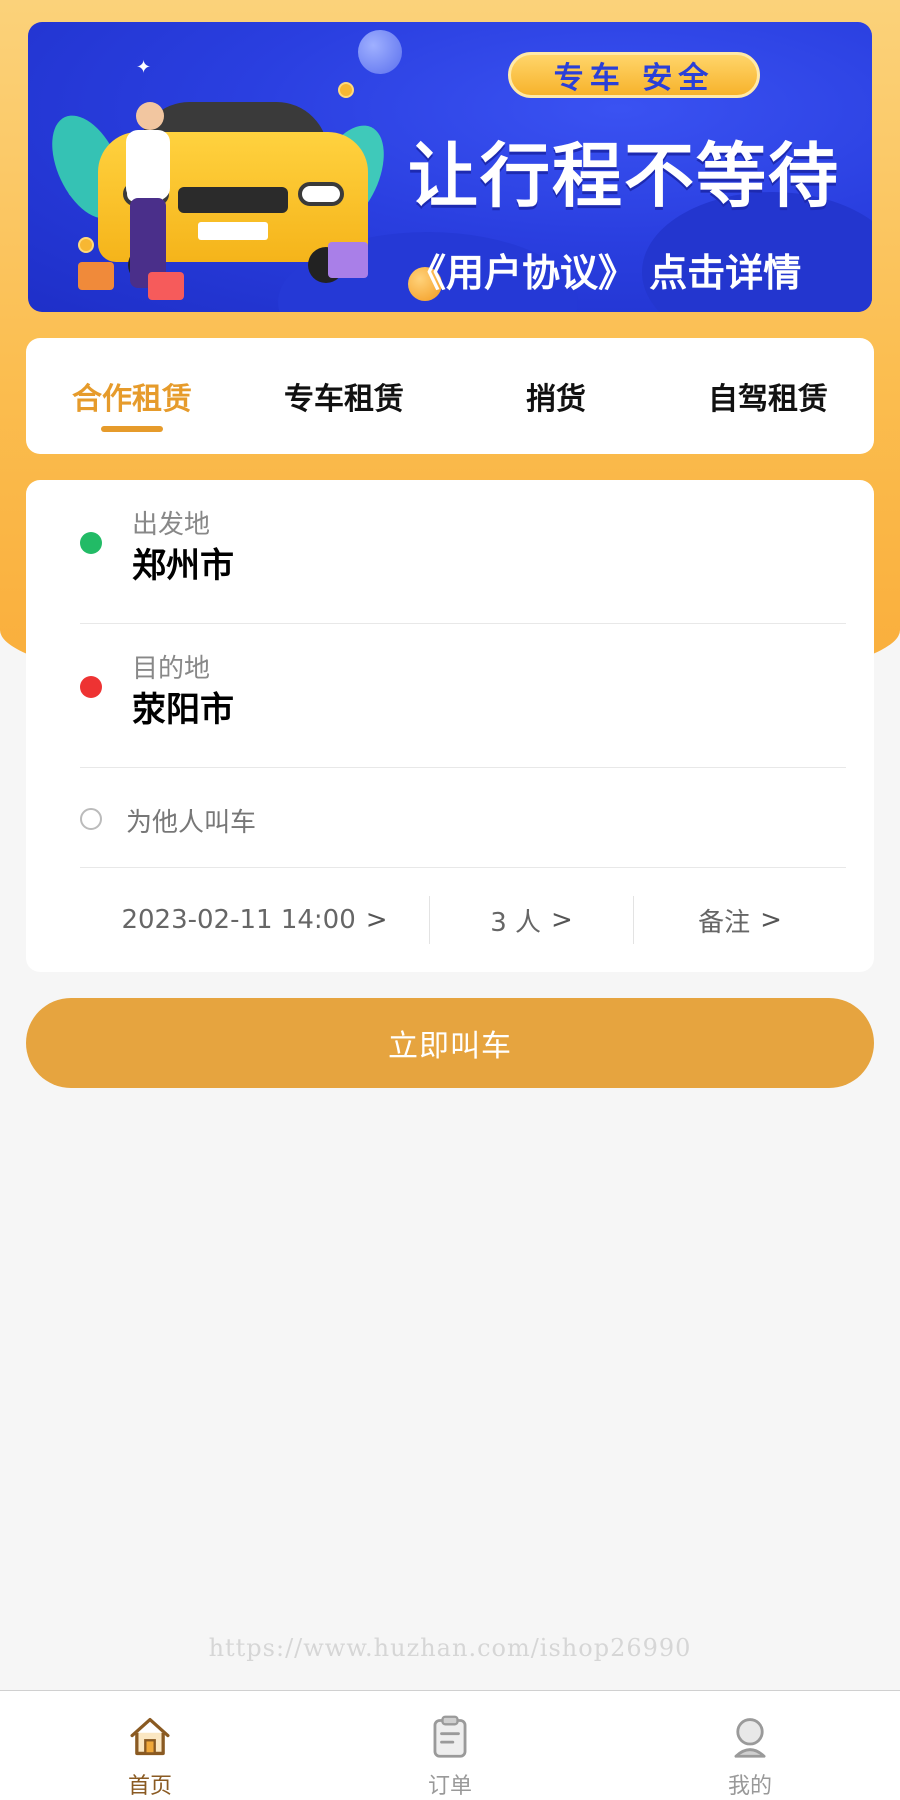 This screenshot has width=900, height=1800. I want to click on nav-home: 首页, so click(150, 1745).